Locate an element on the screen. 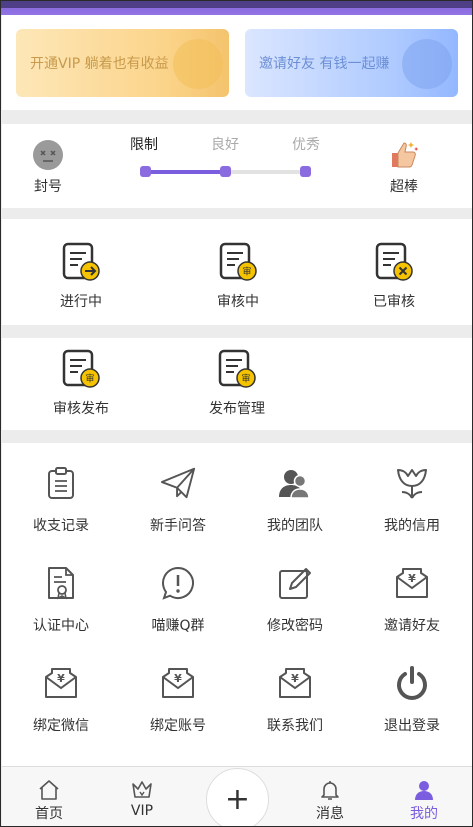 The width and height of the screenshot is (473, 827). grid-item-label: 退出登录 is located at coordinates (412, 726).